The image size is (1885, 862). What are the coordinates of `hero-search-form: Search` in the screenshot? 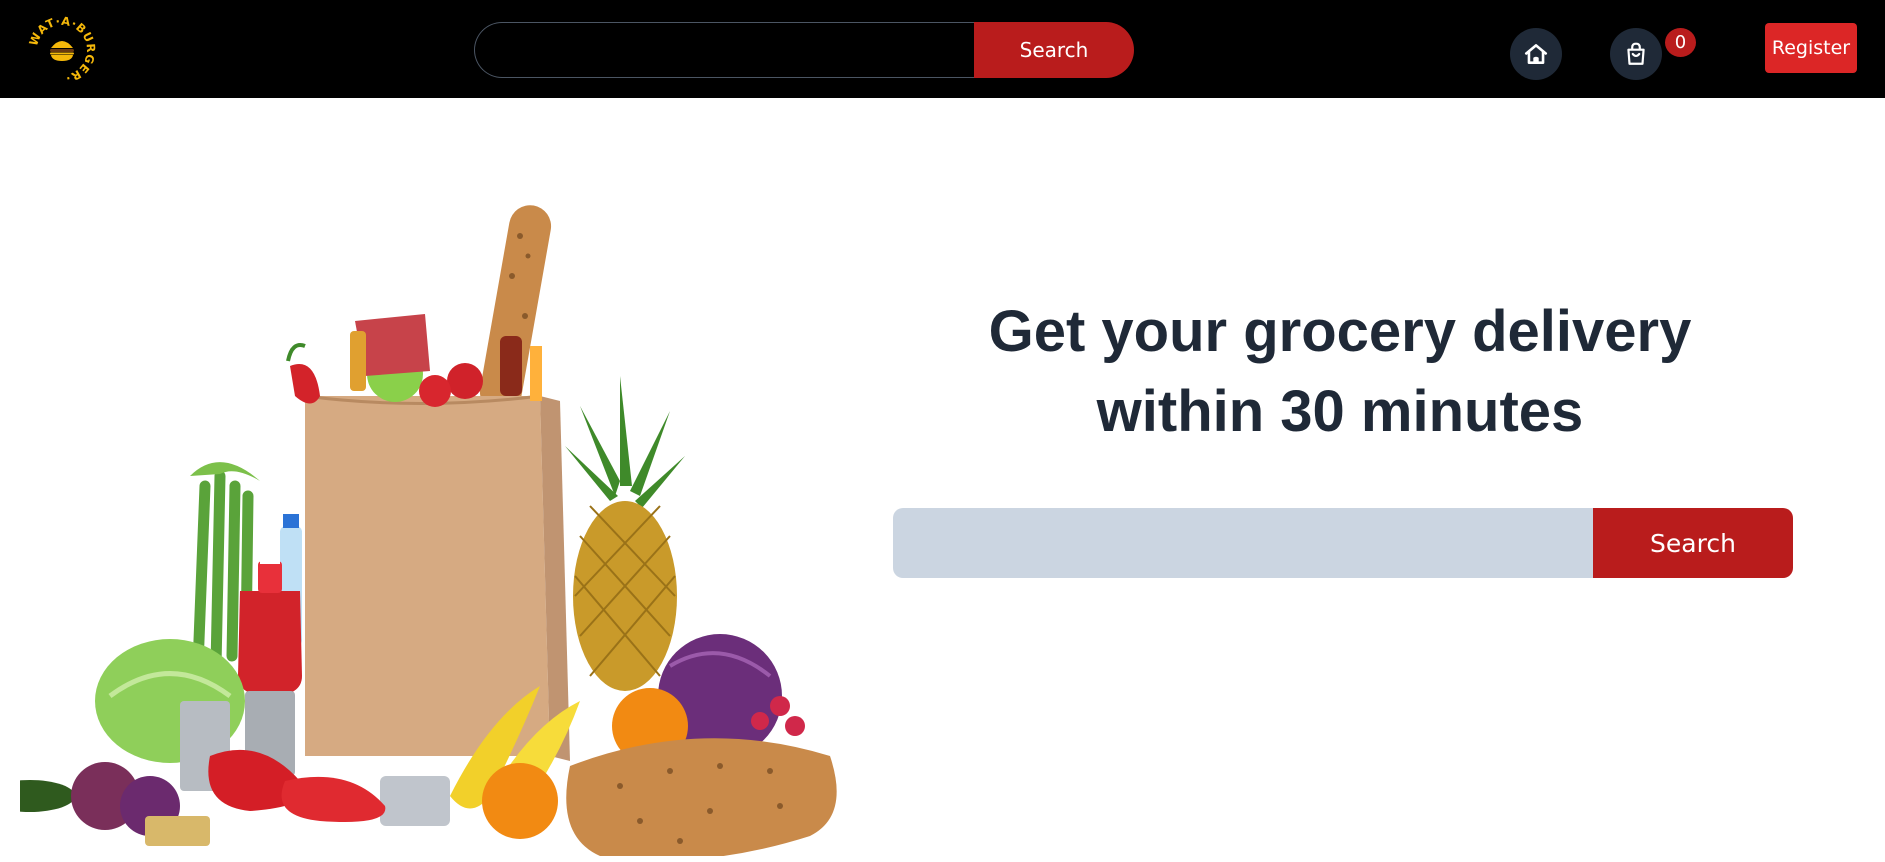 It's located at (1343, 543).